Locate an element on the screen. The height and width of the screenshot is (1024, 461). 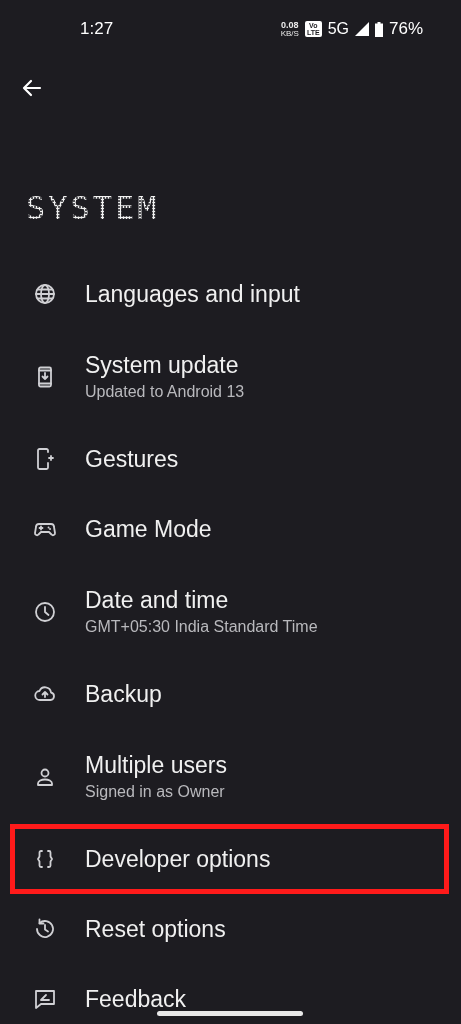
battery-percent: 76% is located at coordinates (405, 29).